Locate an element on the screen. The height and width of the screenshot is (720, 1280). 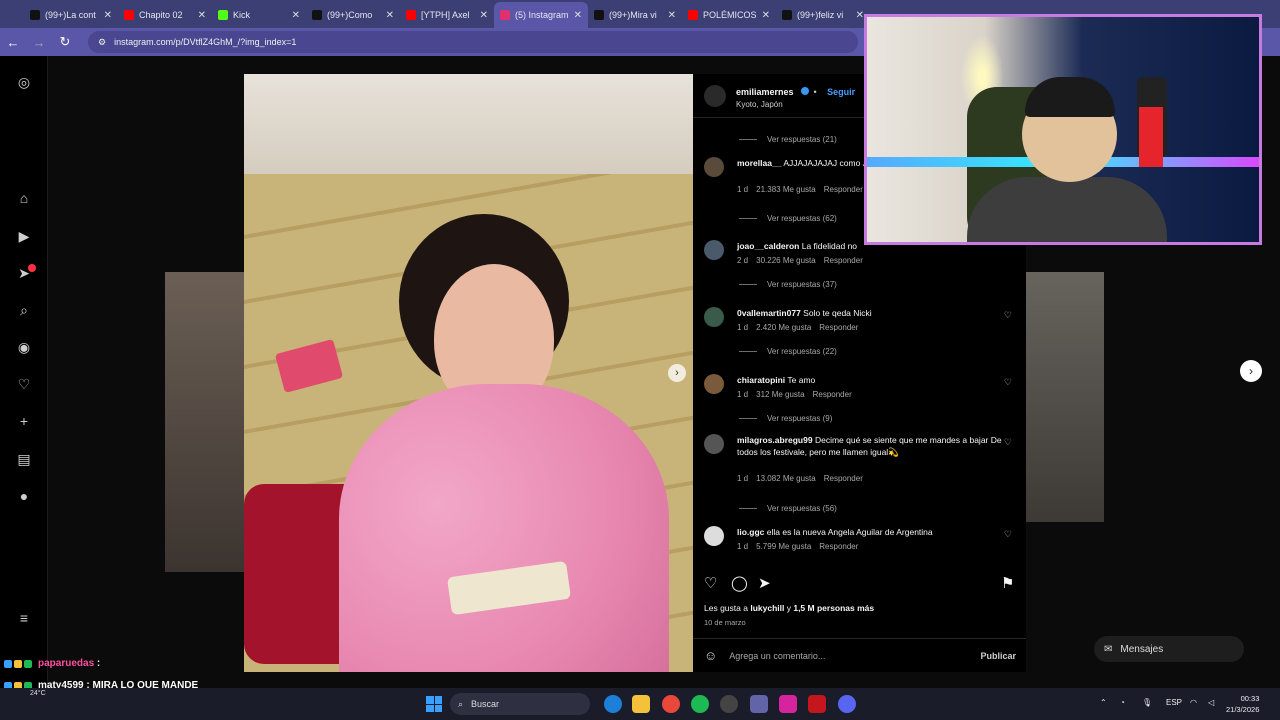
browser-tab: (99+)Mira vi ✕ is located at coordinates (635, 15).